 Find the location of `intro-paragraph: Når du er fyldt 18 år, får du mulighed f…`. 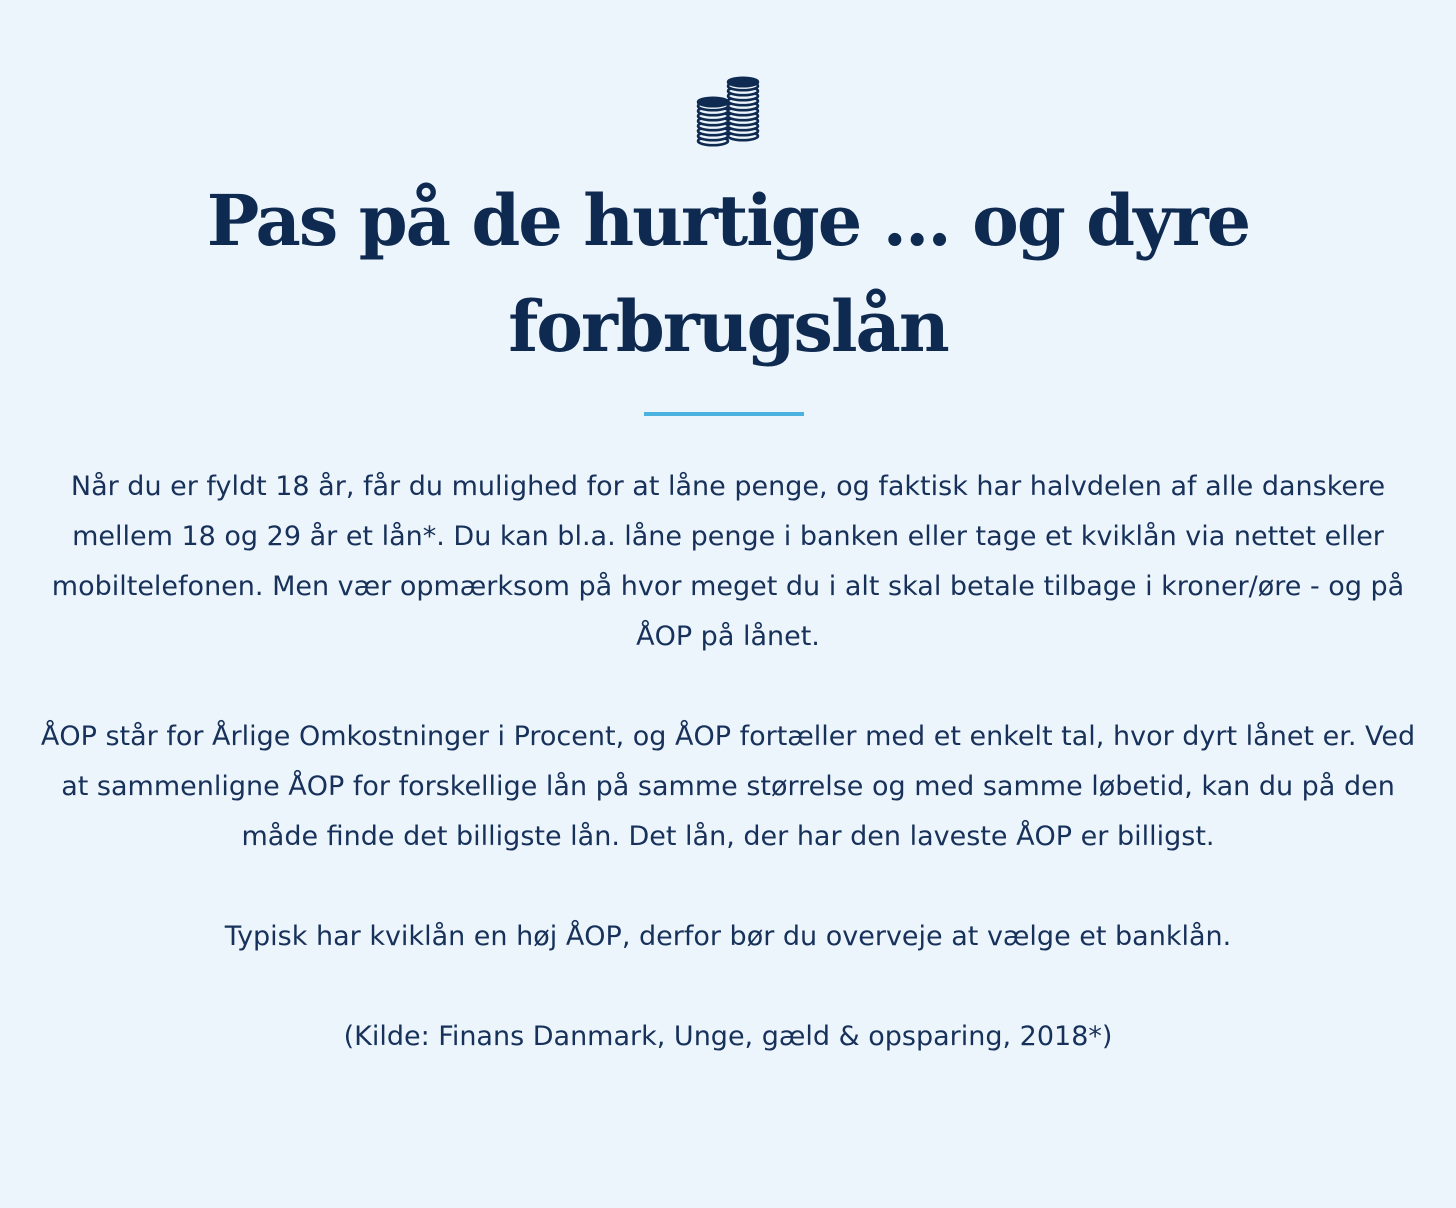

intro-paragraph: Når du er fyldt 18 år, får du mulighed f… is located at coordinates (728, 561).